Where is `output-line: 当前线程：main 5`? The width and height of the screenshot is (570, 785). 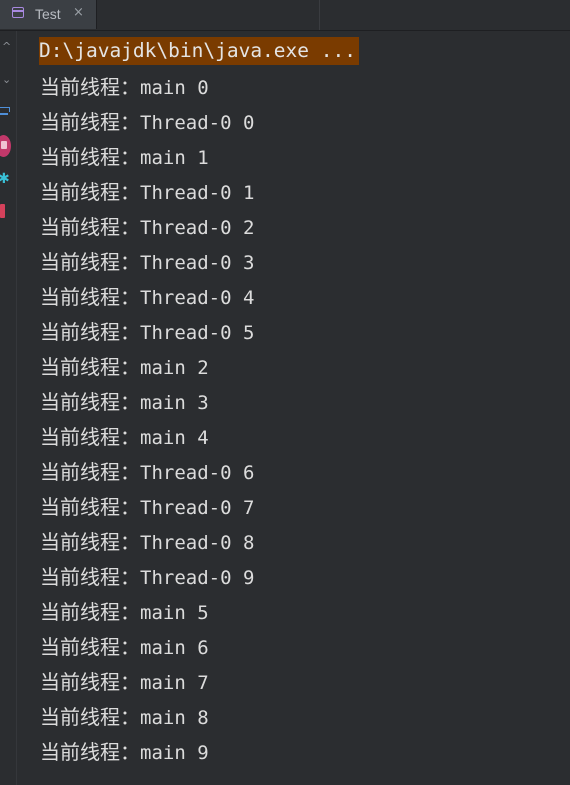
output-line: 当前线程：main 5 is located at coordinates (147, 612).